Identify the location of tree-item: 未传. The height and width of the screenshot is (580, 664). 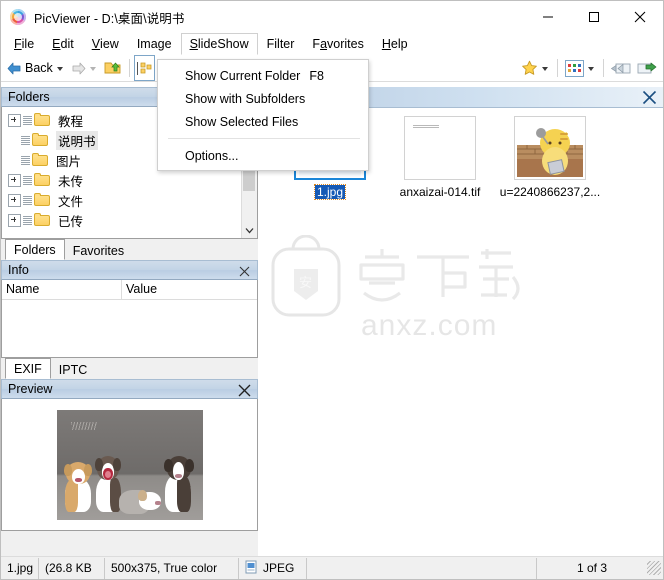
(129, 180).